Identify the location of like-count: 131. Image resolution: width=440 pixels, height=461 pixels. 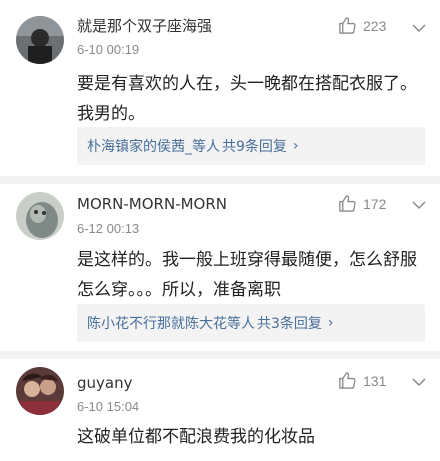
(375, 380).